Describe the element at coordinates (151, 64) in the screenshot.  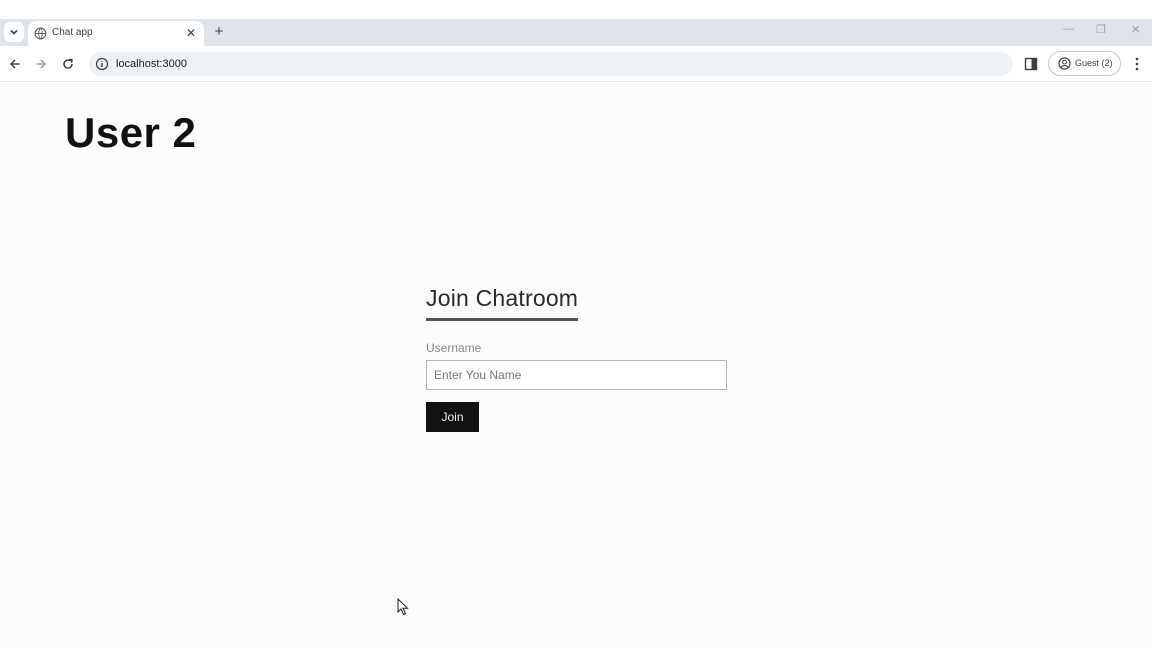
I see `address-url: localhost:3000` at that location.